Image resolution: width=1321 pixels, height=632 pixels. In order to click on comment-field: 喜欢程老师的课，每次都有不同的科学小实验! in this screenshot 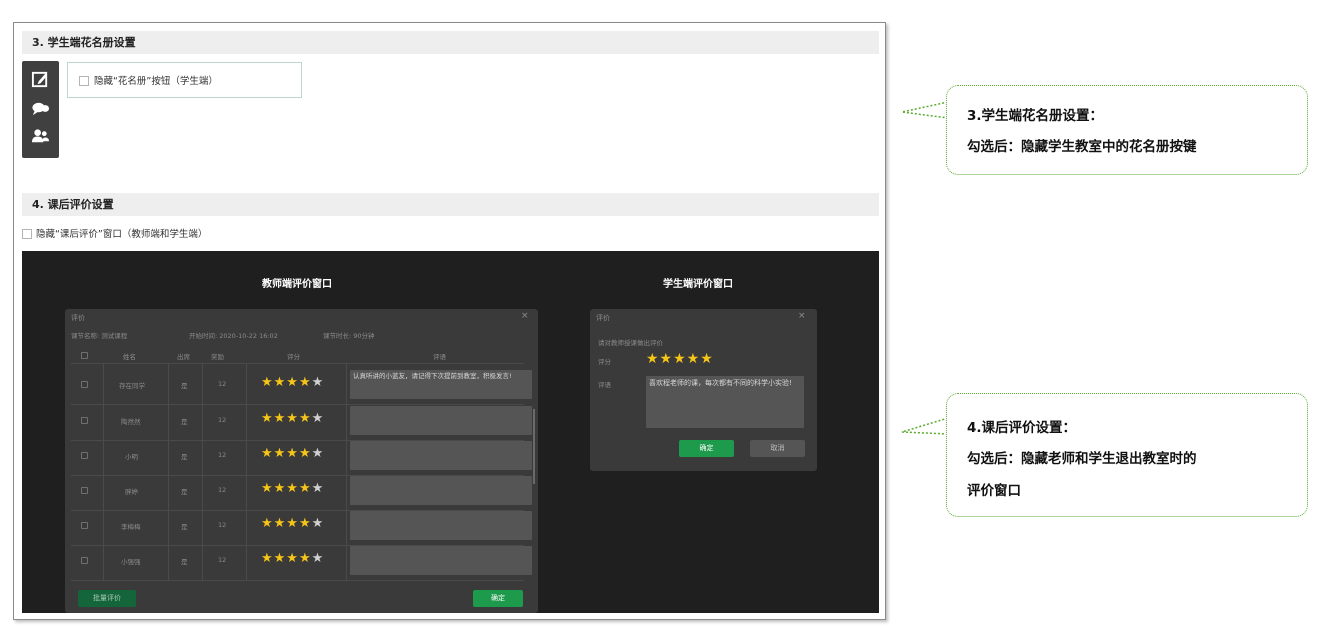, I will do `click(725, 402)`.